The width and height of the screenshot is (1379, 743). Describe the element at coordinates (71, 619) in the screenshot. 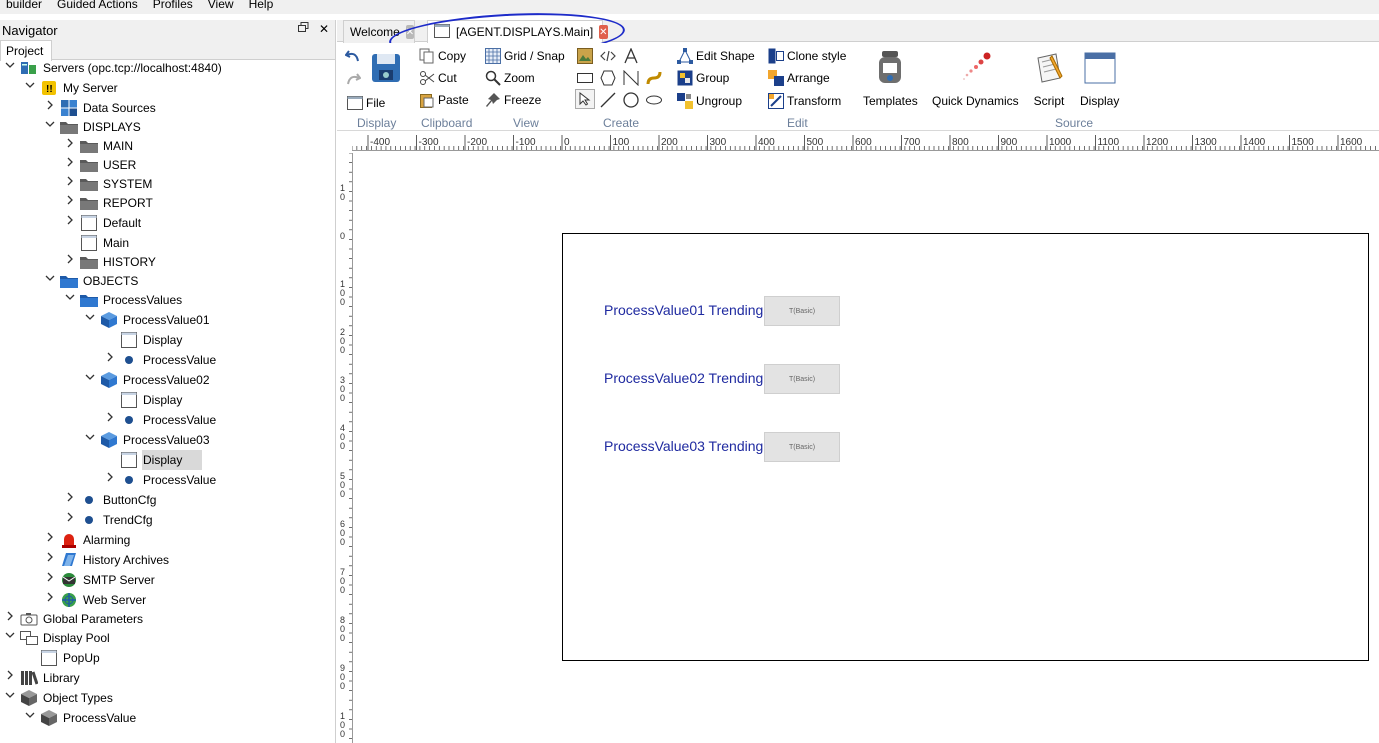

I see `tree-item: Global Parameters` at that location.